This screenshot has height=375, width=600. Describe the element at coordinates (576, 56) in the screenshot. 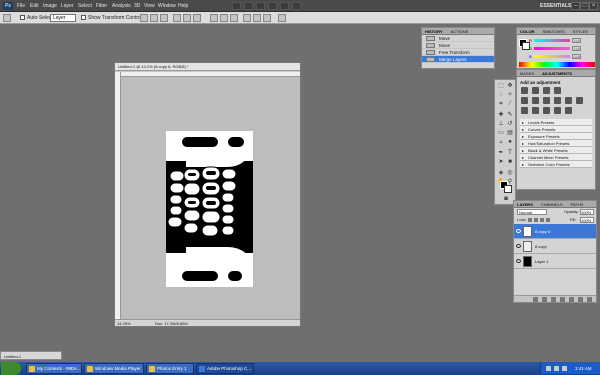

I see `blue-value: 255` at that location.